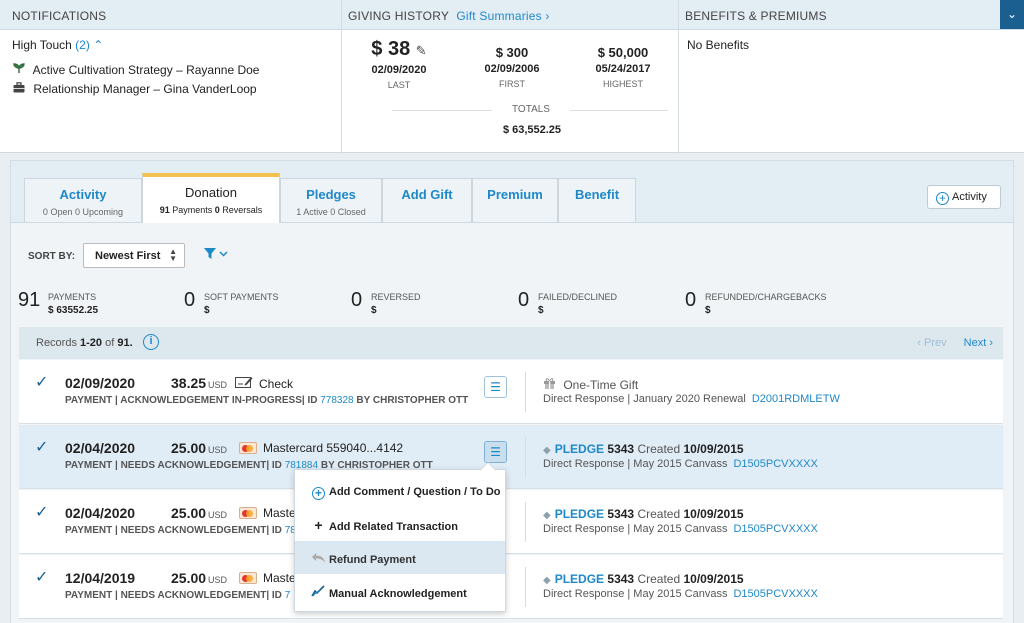  Describe the element at coordinates (98, 45) in the screenshot. I see `chevron-up-icon: ⌃` at that location.